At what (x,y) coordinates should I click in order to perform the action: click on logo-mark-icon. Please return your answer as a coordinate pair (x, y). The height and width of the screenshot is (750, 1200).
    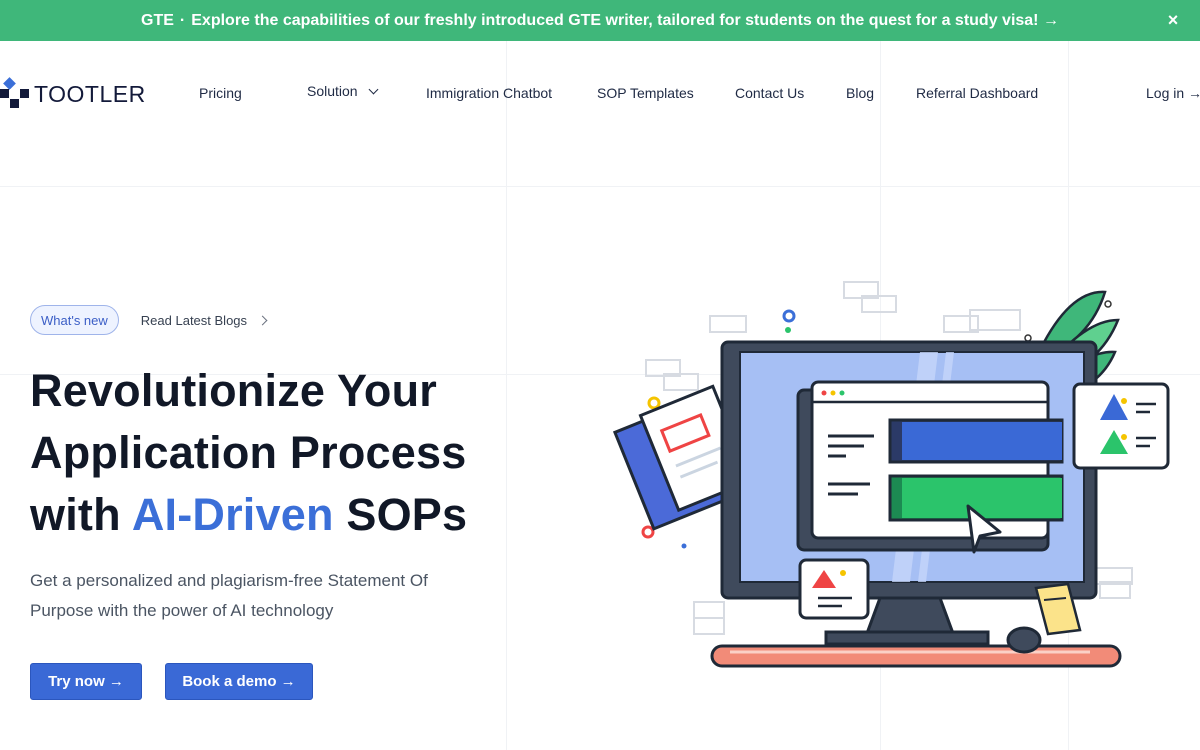
    Looking at the image, I should click on (15, 93).